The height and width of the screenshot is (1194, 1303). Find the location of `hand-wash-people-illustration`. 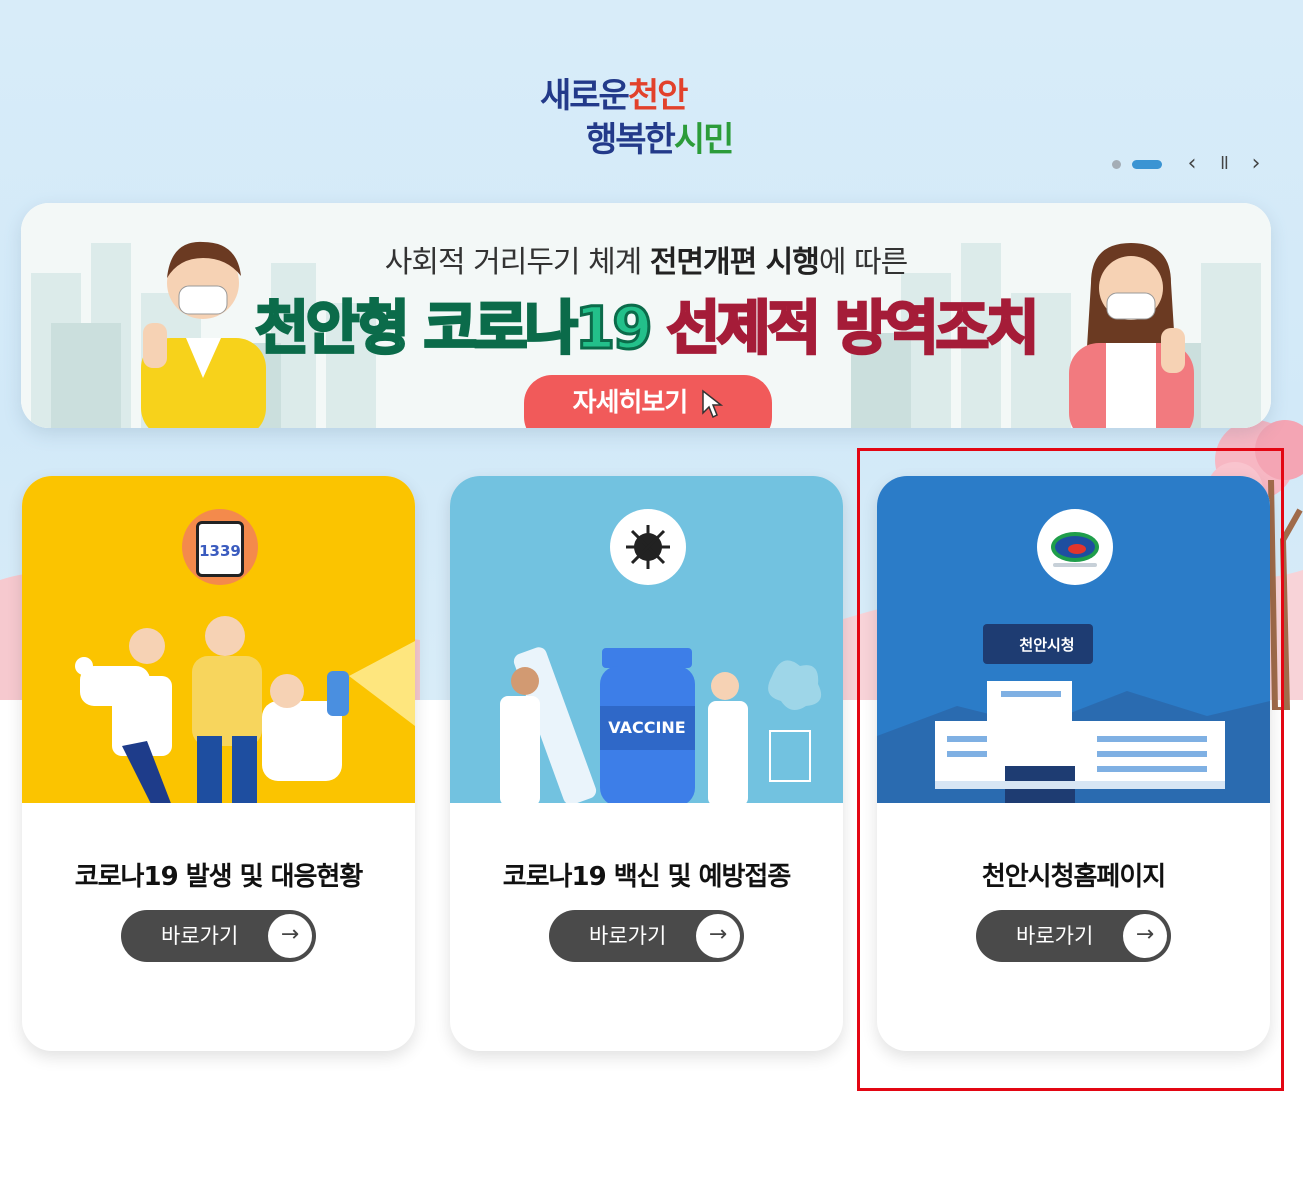

hand-wash-people-illustration is located at coordinates (245, 709).